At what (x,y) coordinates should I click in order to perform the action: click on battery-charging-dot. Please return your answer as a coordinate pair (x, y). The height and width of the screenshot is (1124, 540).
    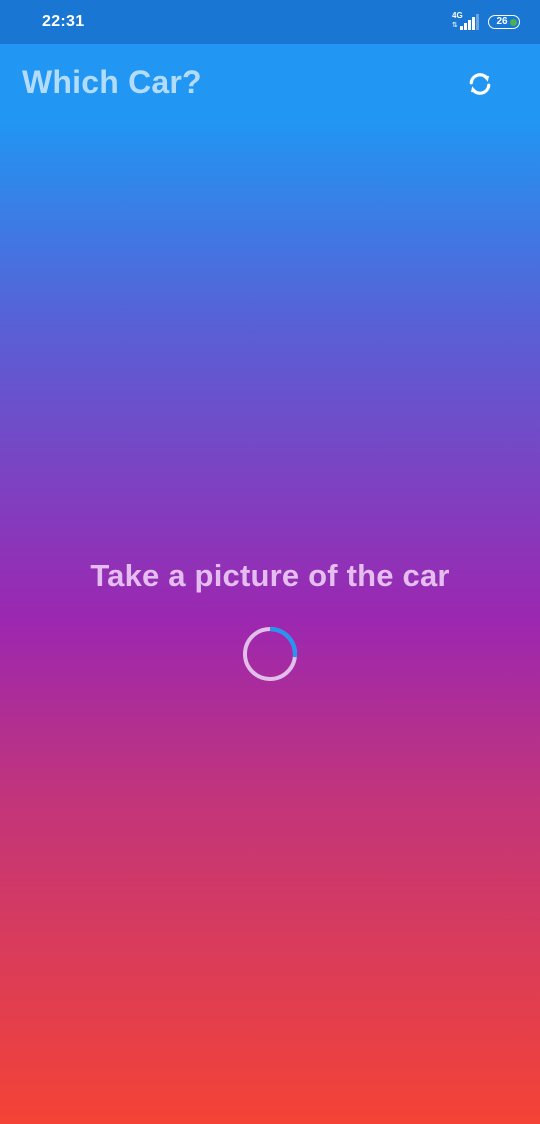
    Looking at the image, I should click on (513, 22).